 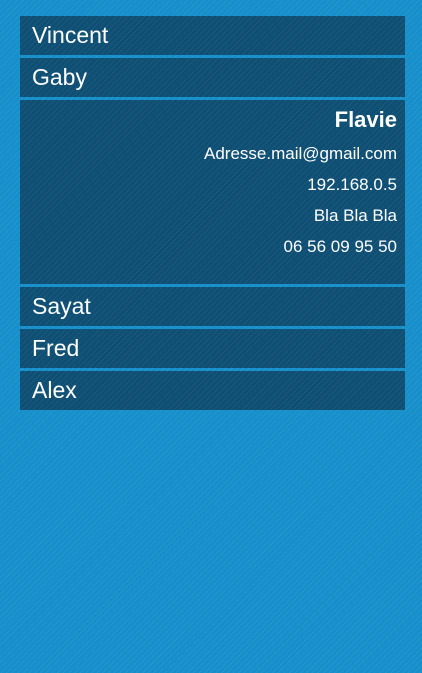 What do you see at coordinates (212, 35) in the screenshot?
I see `contact-item-vincent: Vincent` at bounding box center [212, 35].